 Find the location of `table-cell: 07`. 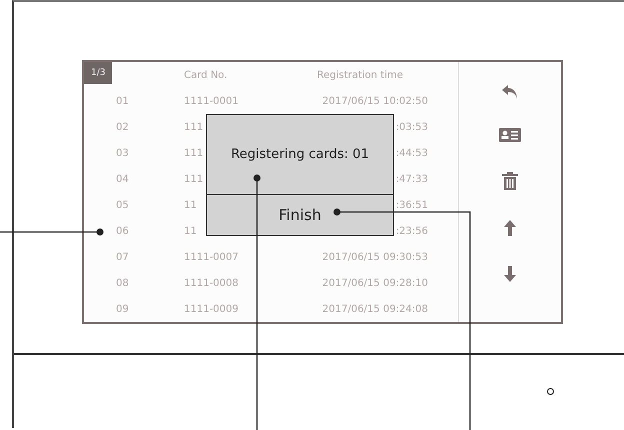

table-cell: 07 is located at coordinates (122, 257).